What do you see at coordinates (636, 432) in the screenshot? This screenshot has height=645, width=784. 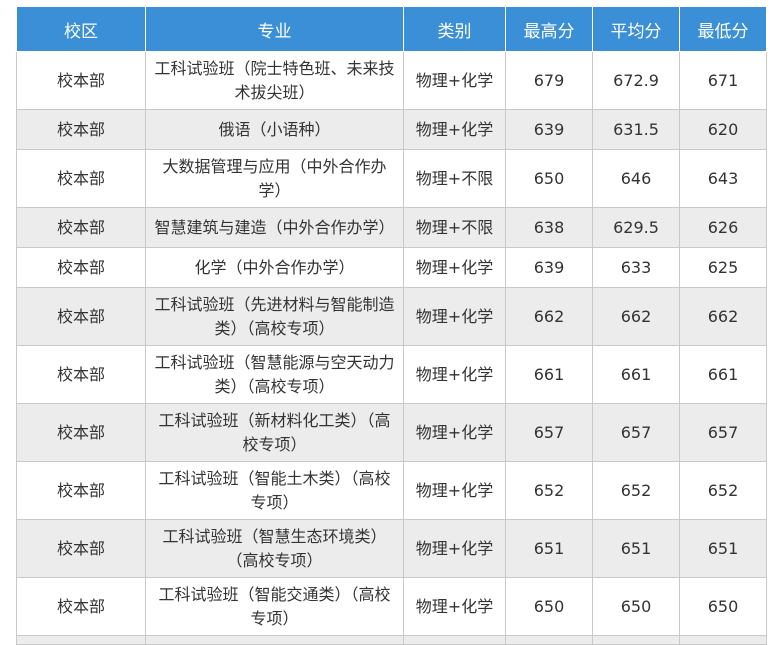 I see `cell-avg-score: 657` at bounding box center [636, 432].